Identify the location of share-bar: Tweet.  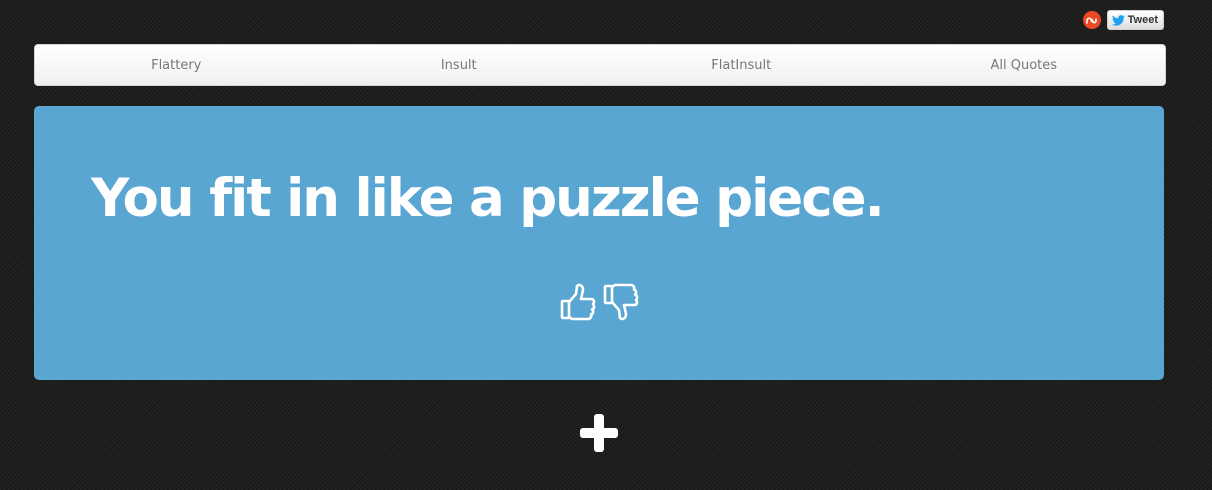
(1123, 20).